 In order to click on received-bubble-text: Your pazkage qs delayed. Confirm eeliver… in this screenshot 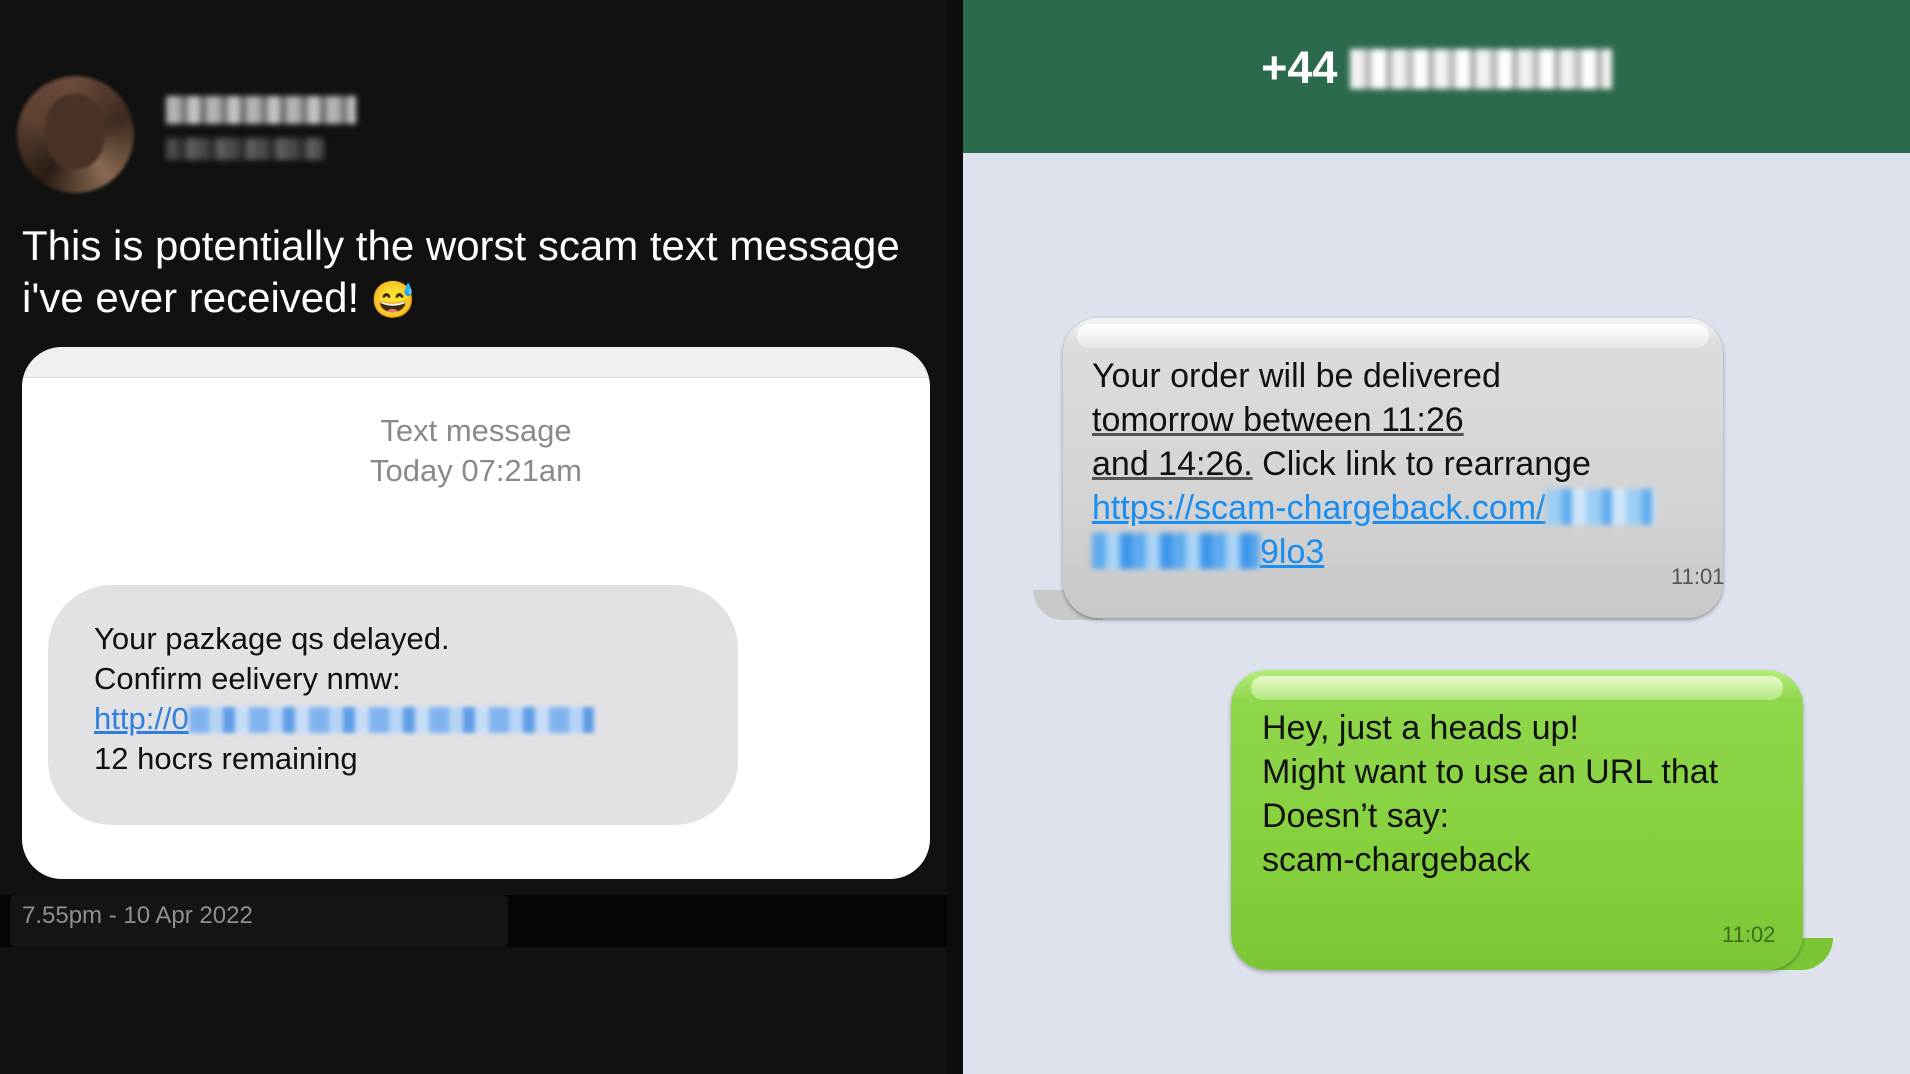, I will do `click(404, 699)`.